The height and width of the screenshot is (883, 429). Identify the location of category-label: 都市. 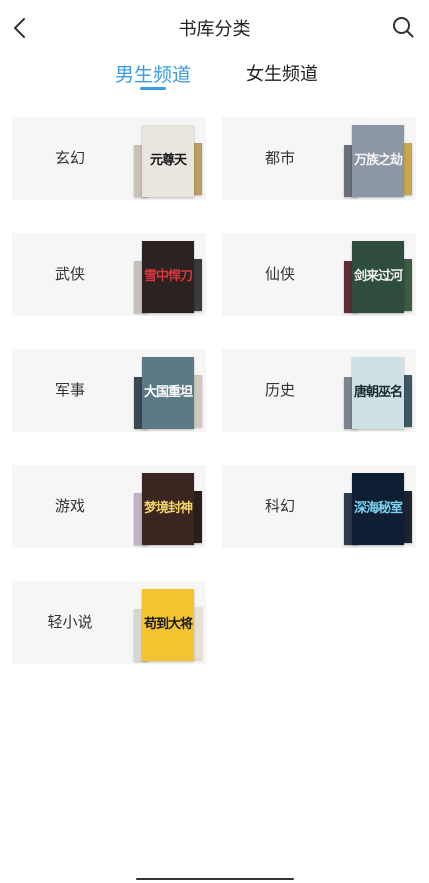
(279, 158).